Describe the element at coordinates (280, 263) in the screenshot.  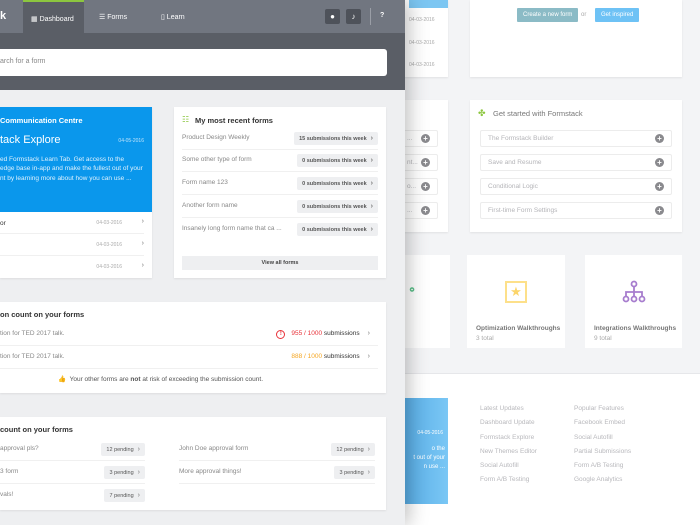
I see `view-all-forms-button: View all forms` at that location.